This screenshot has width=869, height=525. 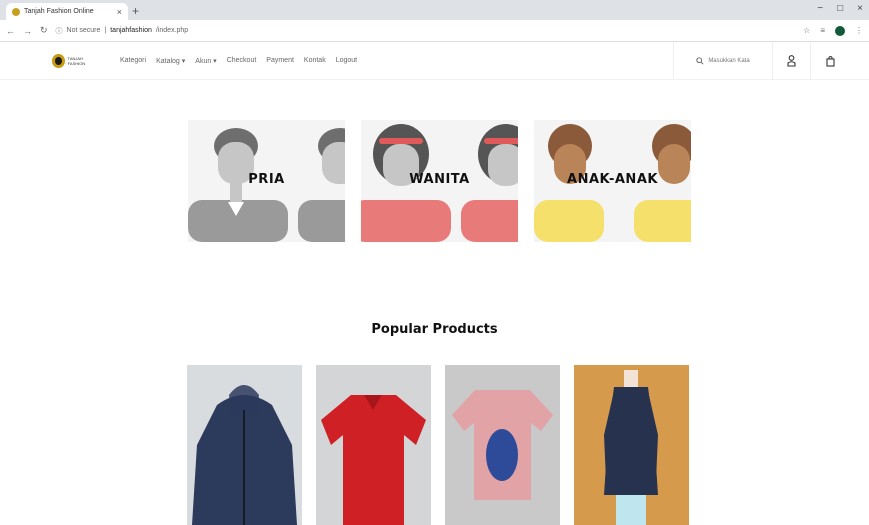 What do you see at coordinates (58, 60) in the screenshot?
I see `logo-mark-icon` at bounding box center [58, 60].